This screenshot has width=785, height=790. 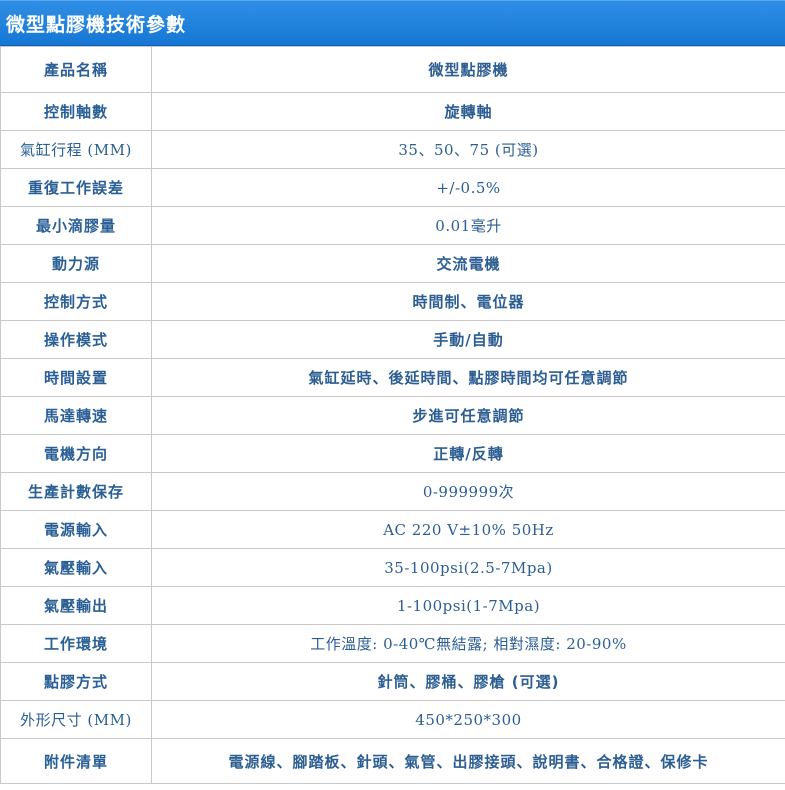 What do you see at coordinates (76, 225) in the screenshot?
I see `row-label: 最小滴膠量` at bounding box center [76, 225].